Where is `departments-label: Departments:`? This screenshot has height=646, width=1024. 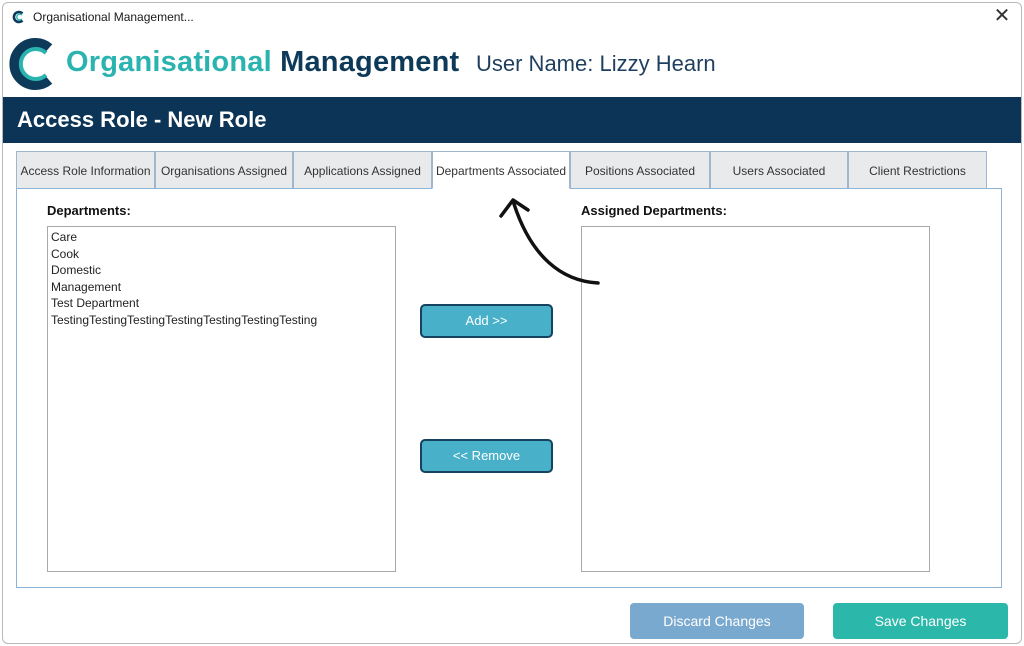 departments-label: Departments: is located at coordinates (89, 210).